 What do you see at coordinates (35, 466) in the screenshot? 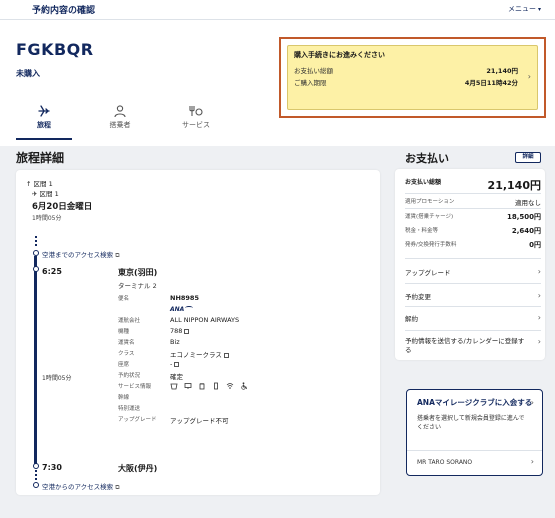
I see `arrival-node` at bounding box center [35, 466].